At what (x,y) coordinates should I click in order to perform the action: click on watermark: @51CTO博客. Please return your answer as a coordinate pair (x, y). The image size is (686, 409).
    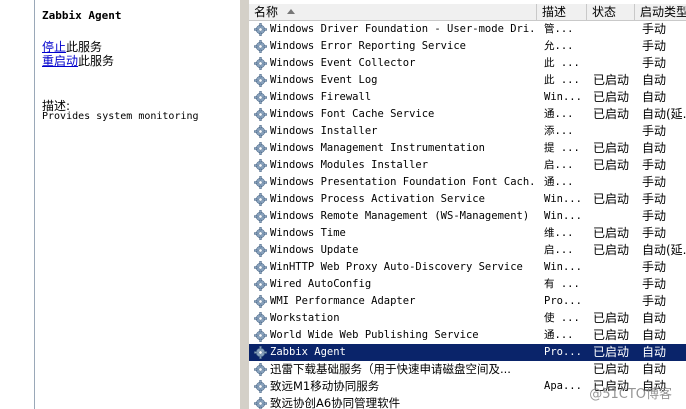
    Looking at the image, I should click on (630, 394).